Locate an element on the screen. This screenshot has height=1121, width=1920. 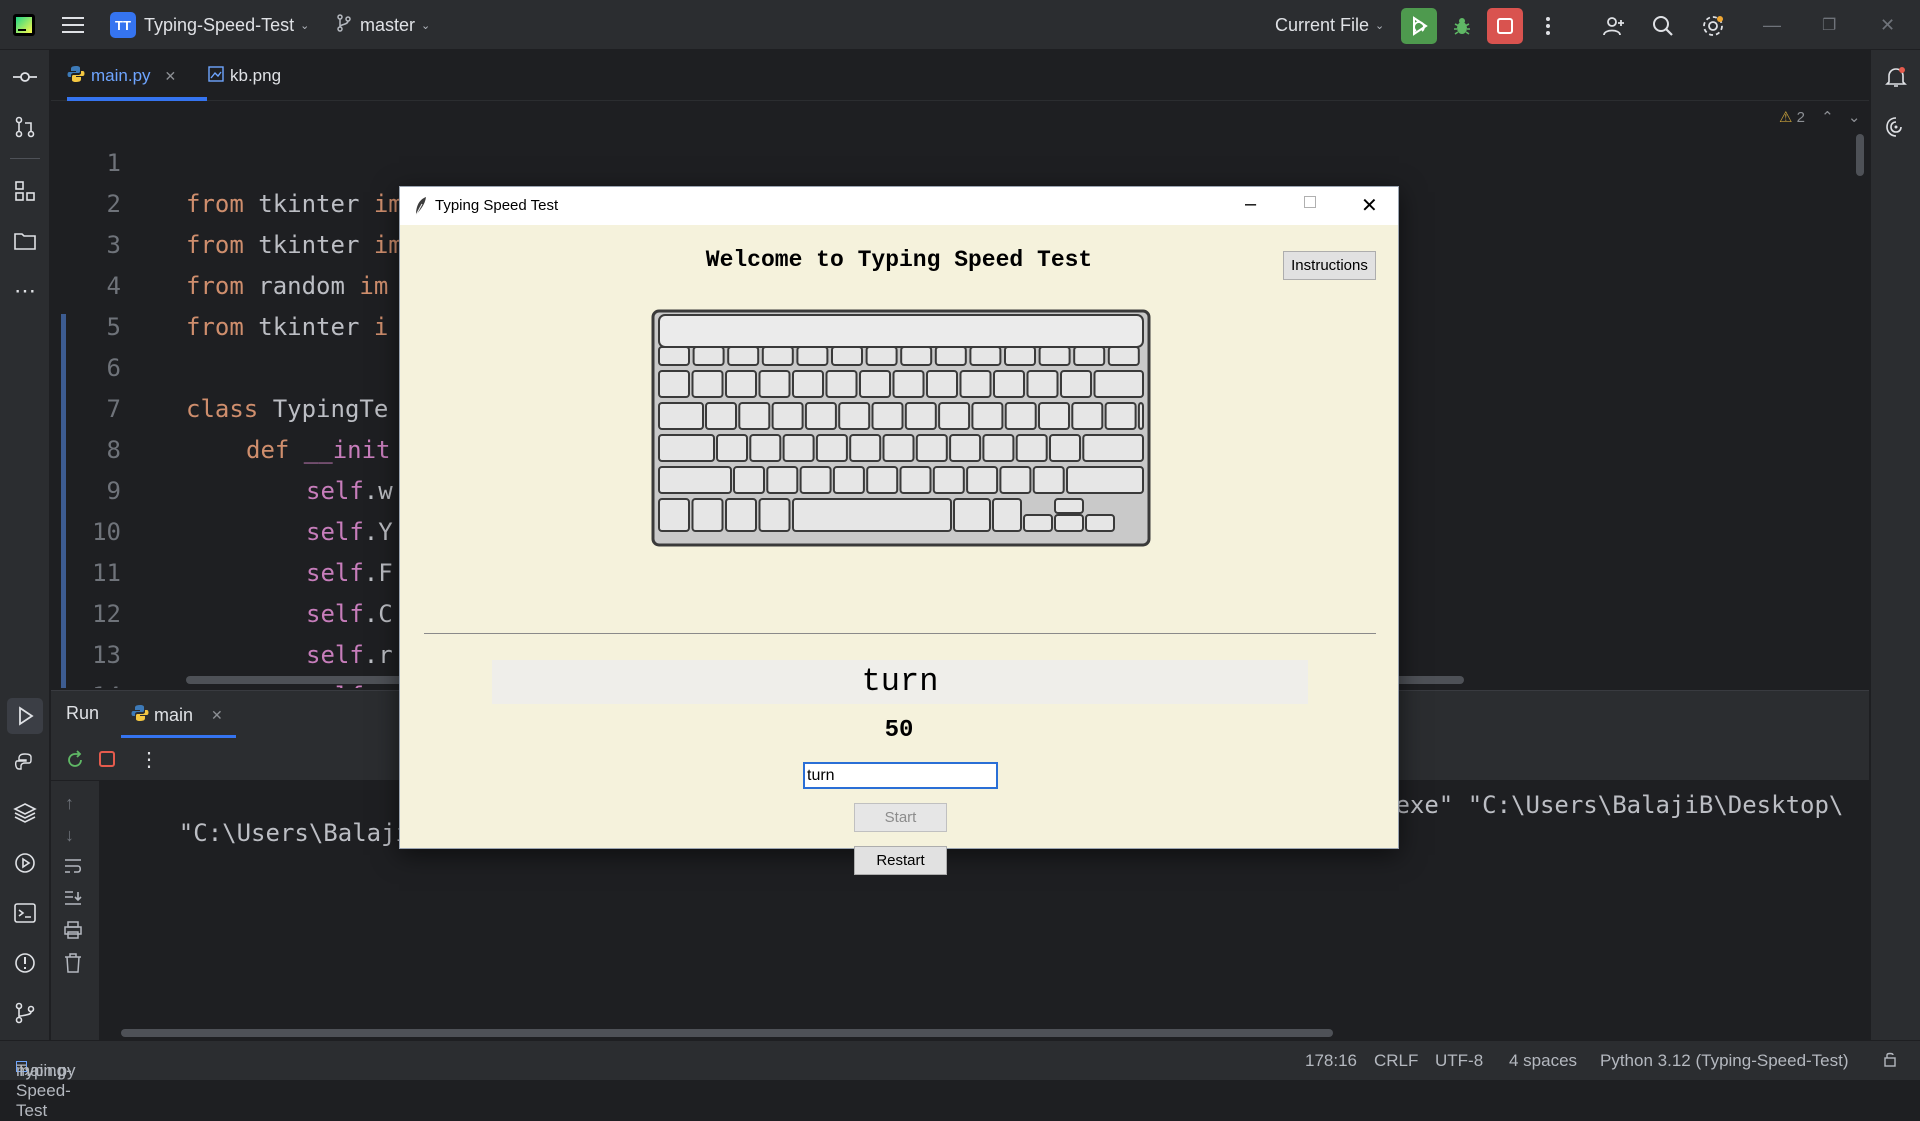
minimize-icon: – is located at coordinates (1250, 204).